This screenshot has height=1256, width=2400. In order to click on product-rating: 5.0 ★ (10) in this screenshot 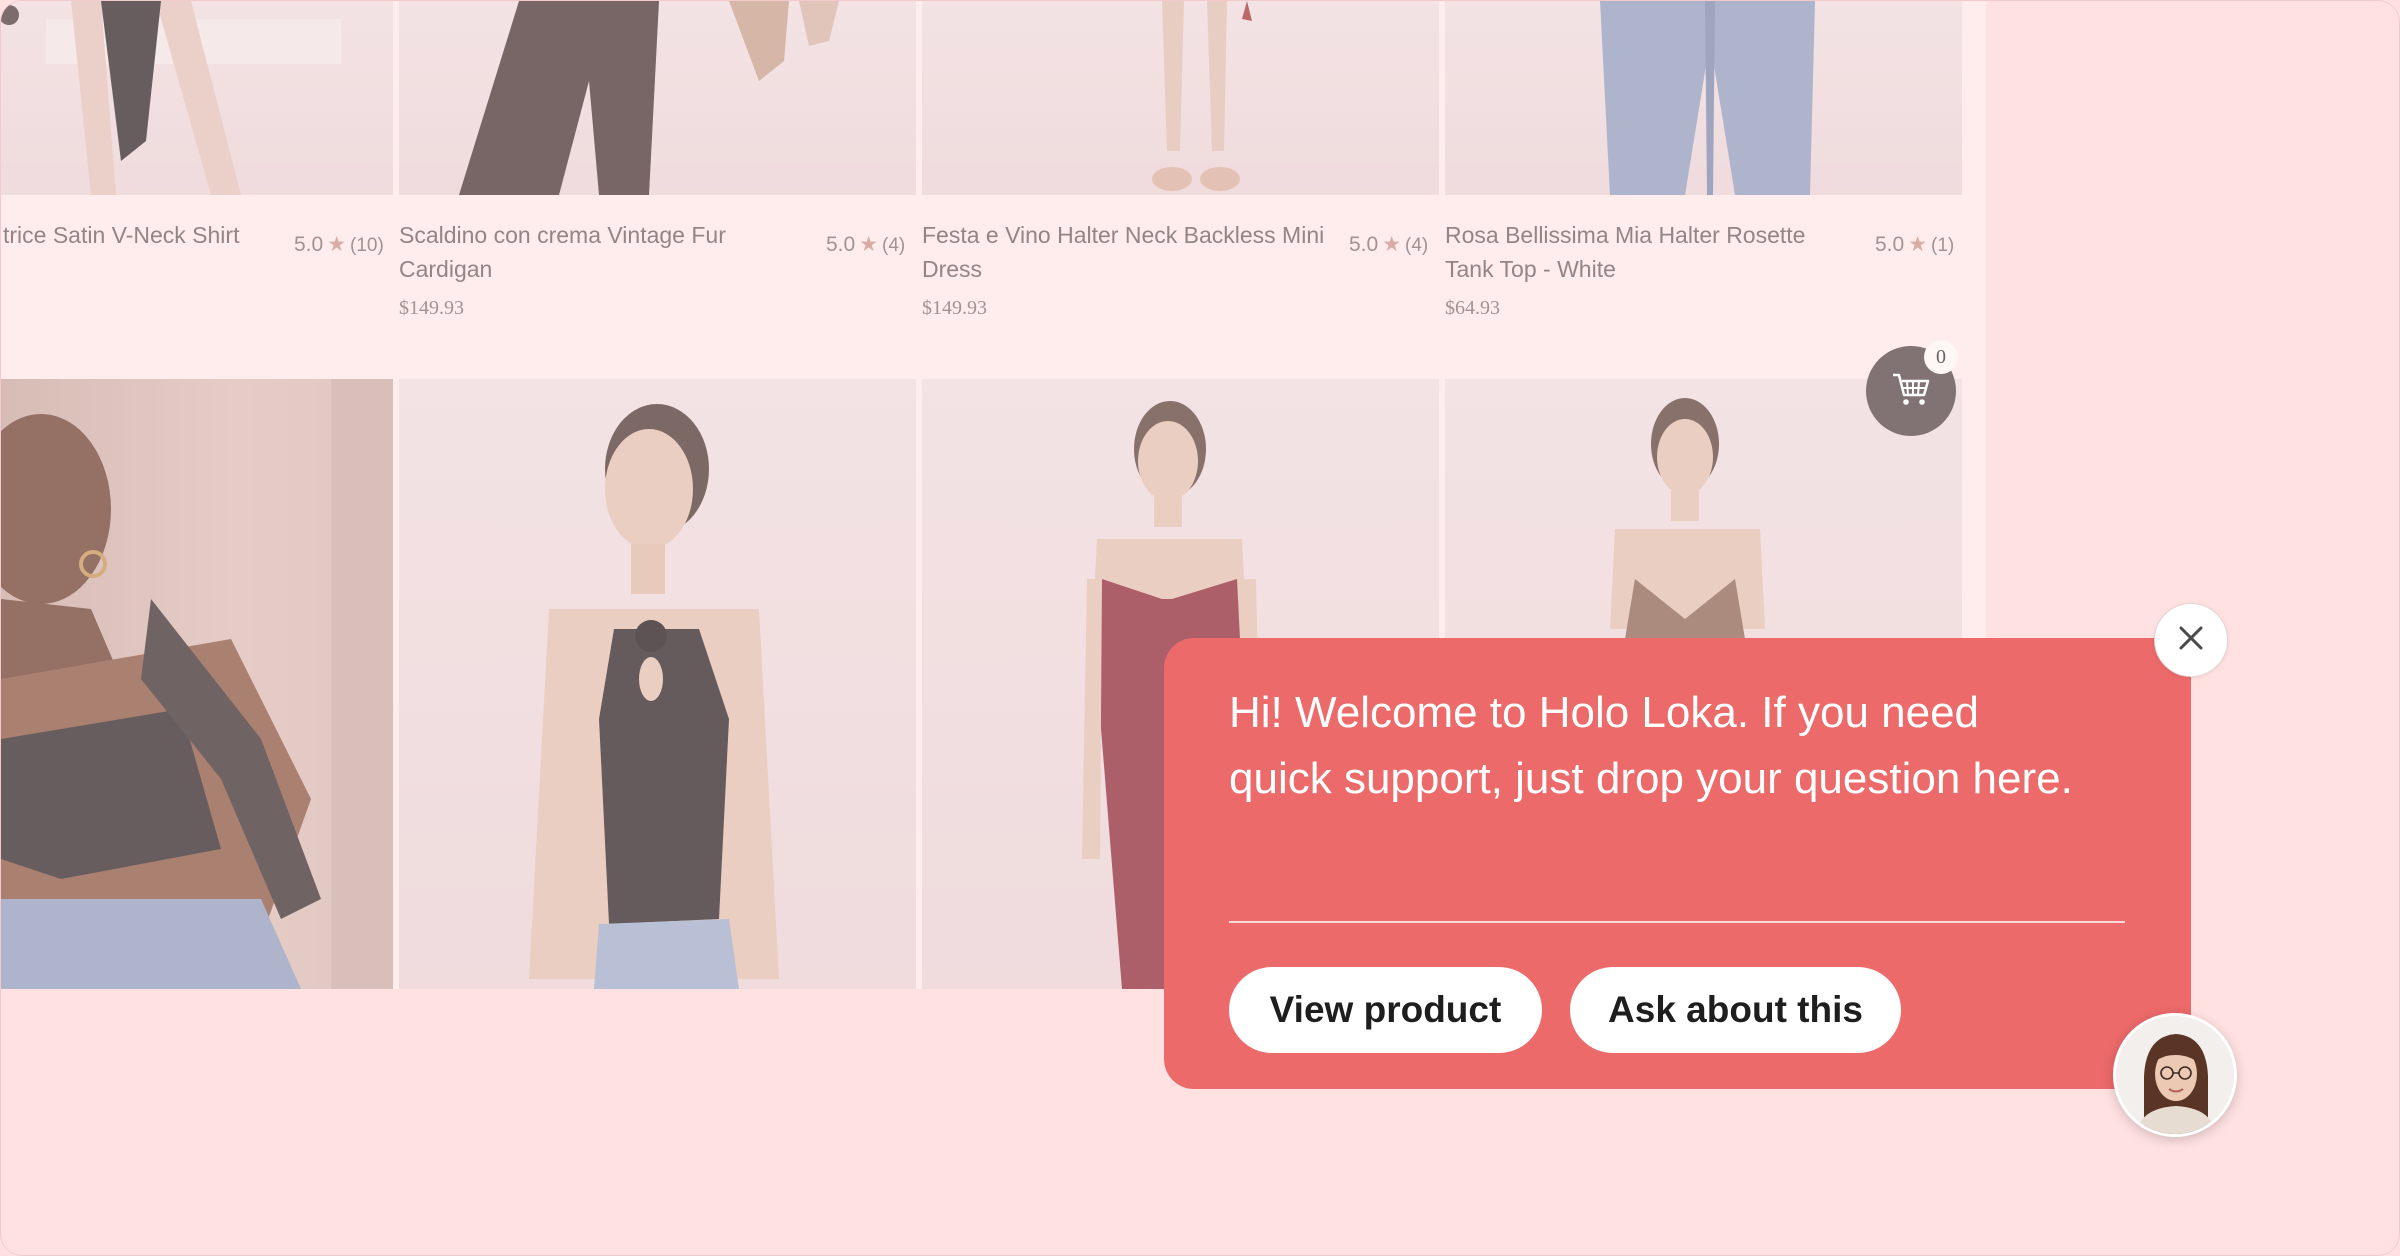, I will do `click(339, 244)`.